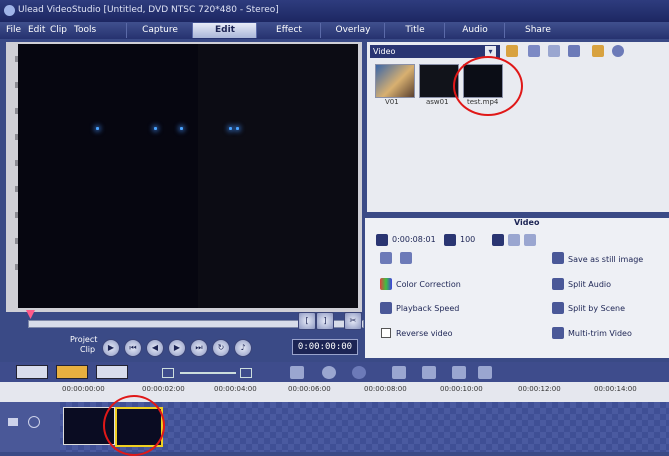  What do you see at coordinates (450, 240) in the screenshot?
I see `speaker-icon` at bounding box center [450, 240].